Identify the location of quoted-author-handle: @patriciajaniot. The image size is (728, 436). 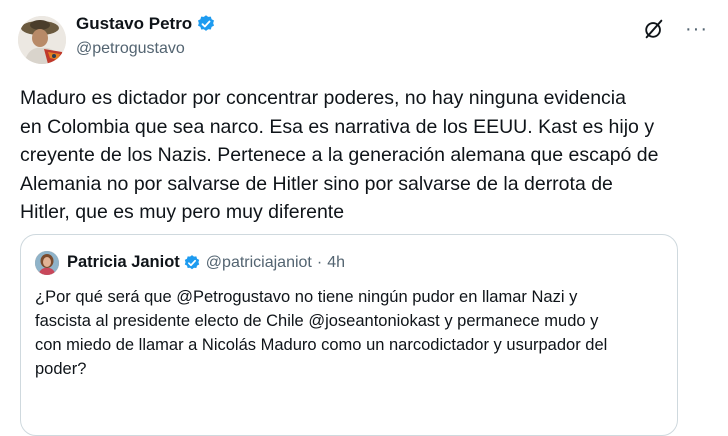
(259, 263).